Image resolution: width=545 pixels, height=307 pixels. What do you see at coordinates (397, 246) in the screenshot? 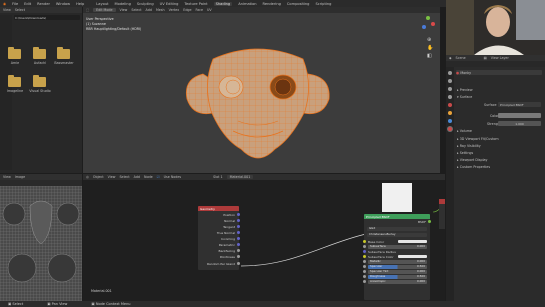
I see `subsurface-slider: Subsurface 0.000` at bounding box center [397, 246].